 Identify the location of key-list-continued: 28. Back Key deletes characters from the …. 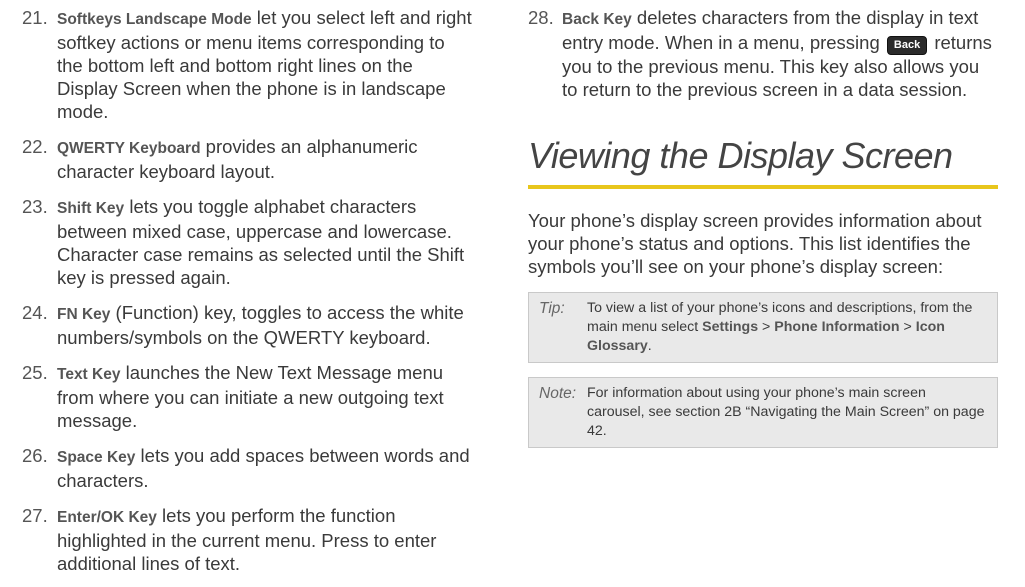
(763, 50).